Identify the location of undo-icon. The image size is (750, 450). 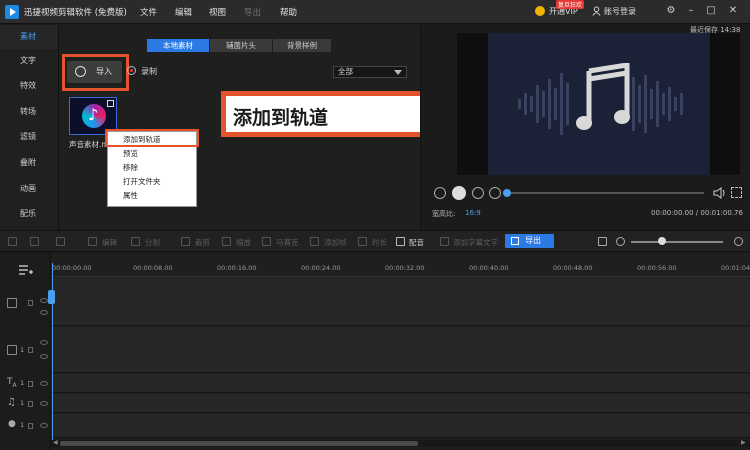
(12, 241).